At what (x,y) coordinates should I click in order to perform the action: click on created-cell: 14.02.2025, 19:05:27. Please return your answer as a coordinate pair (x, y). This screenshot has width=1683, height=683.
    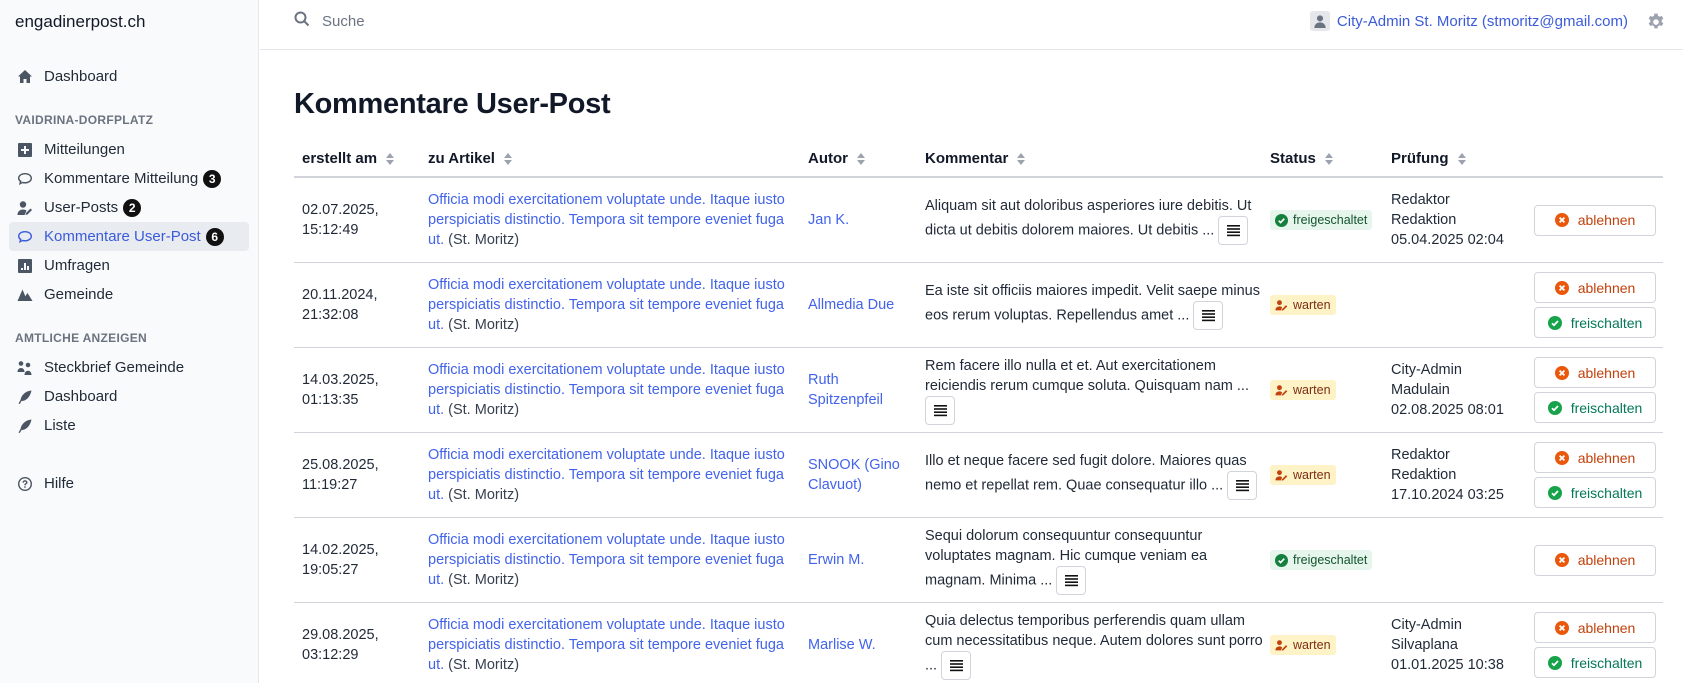
    Looking at the image, I should click on (340, 560).